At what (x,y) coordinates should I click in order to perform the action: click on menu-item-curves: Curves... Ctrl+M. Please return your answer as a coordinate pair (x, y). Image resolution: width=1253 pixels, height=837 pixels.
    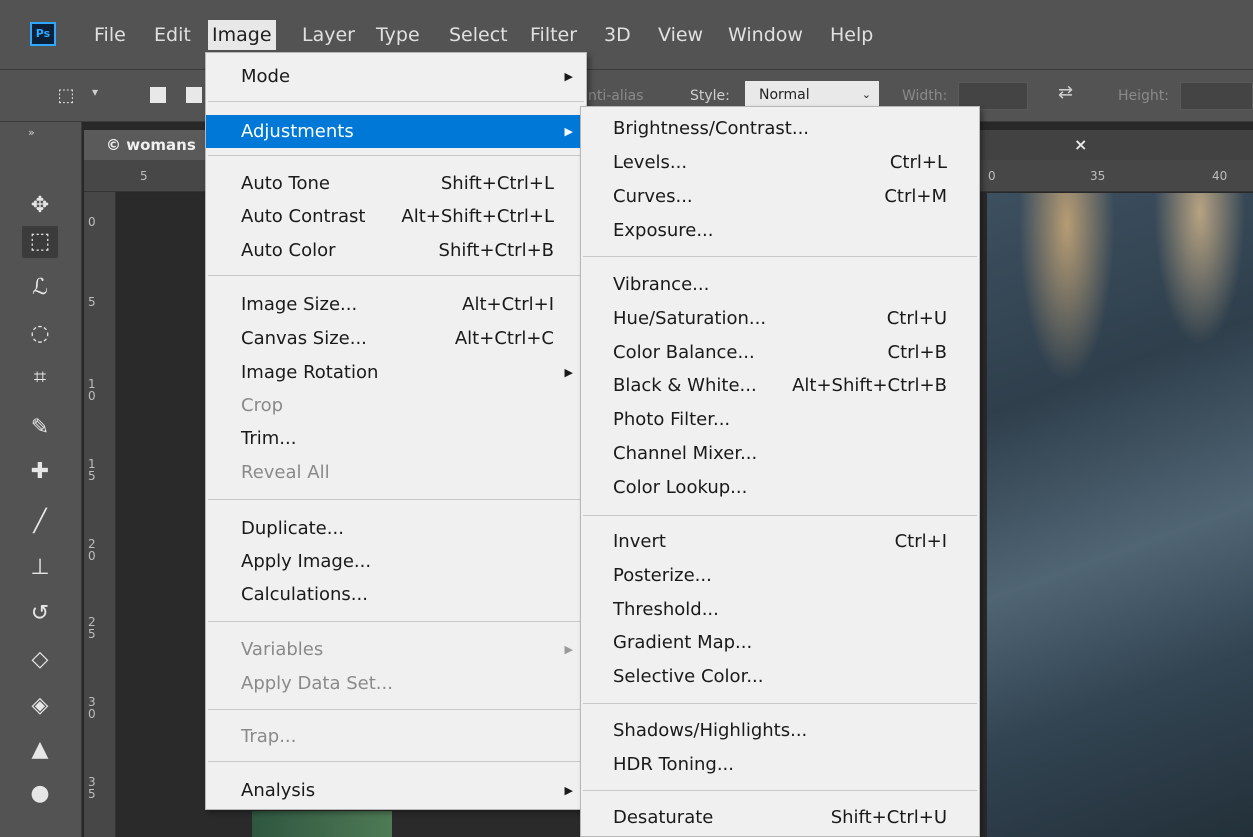
    Looking at the image, I should click on (780, 196).